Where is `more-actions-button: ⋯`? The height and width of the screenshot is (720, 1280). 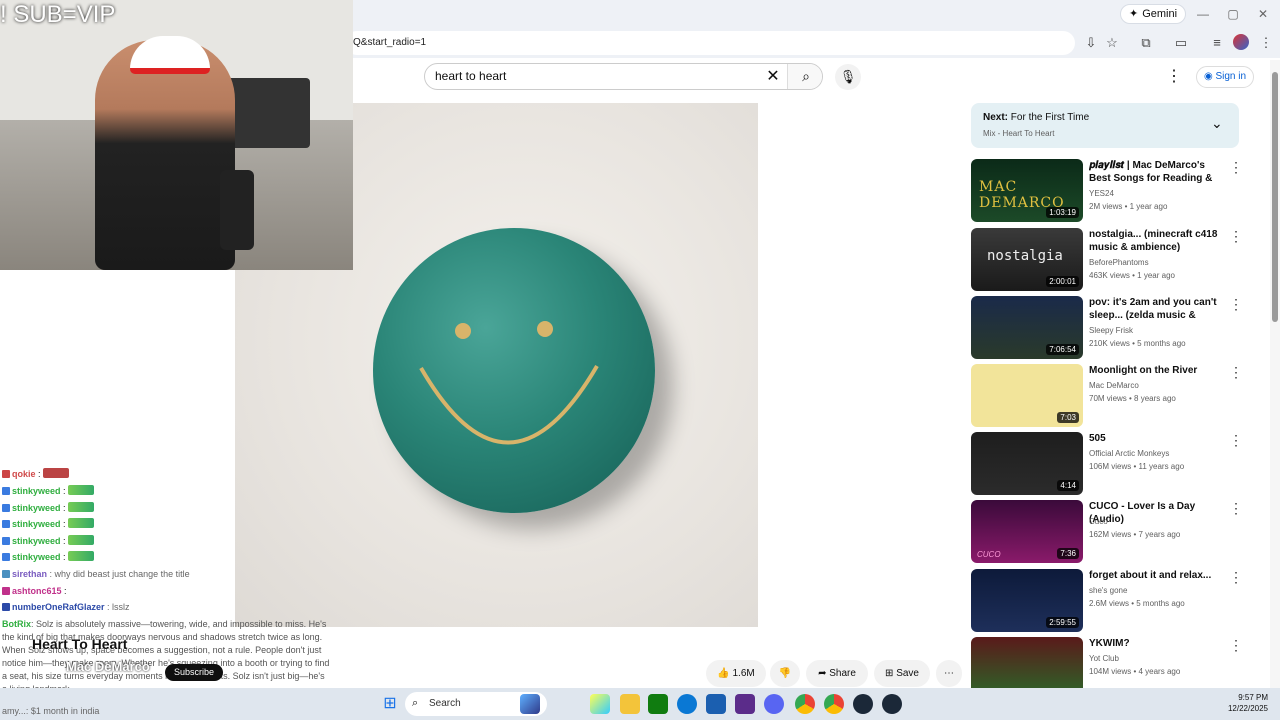 more-actions-button: ⋯ is located at coordinates (949, 673).